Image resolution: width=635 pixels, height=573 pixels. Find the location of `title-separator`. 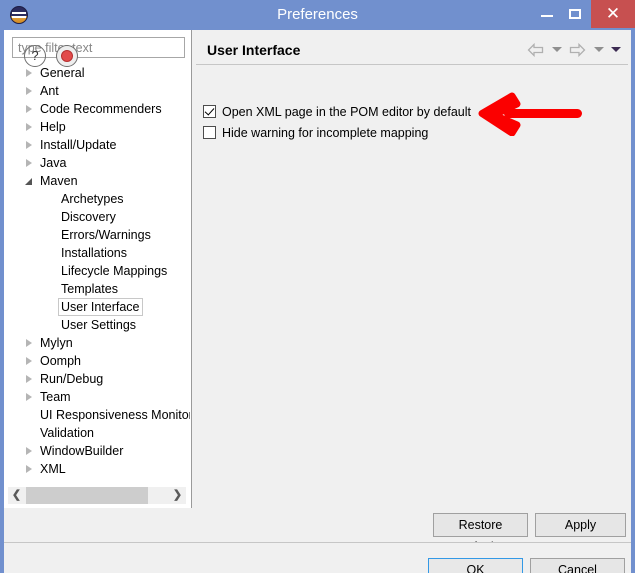

title-separator is located at coordinates (412, 64).